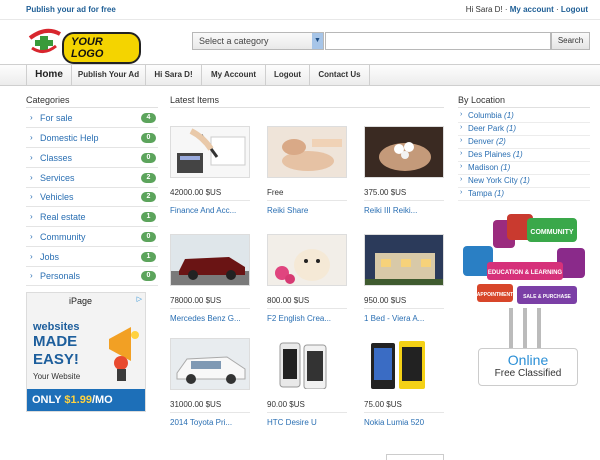 Image resolution: width=600 pixels, height=460 pixels. I want to click on category-label: Classes, so click(56, 158).